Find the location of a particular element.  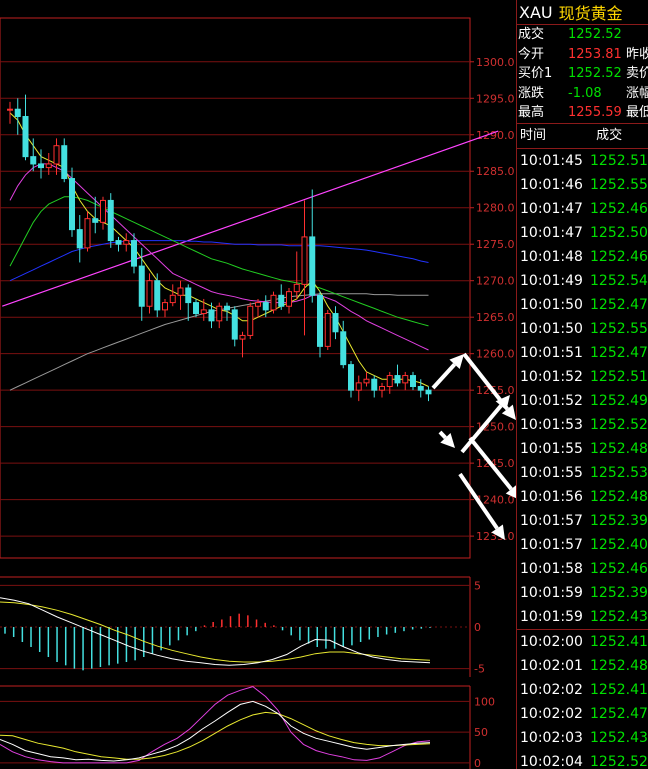

trade-row: 10:01:57 1252.40 is located at coordinates (582, 545).